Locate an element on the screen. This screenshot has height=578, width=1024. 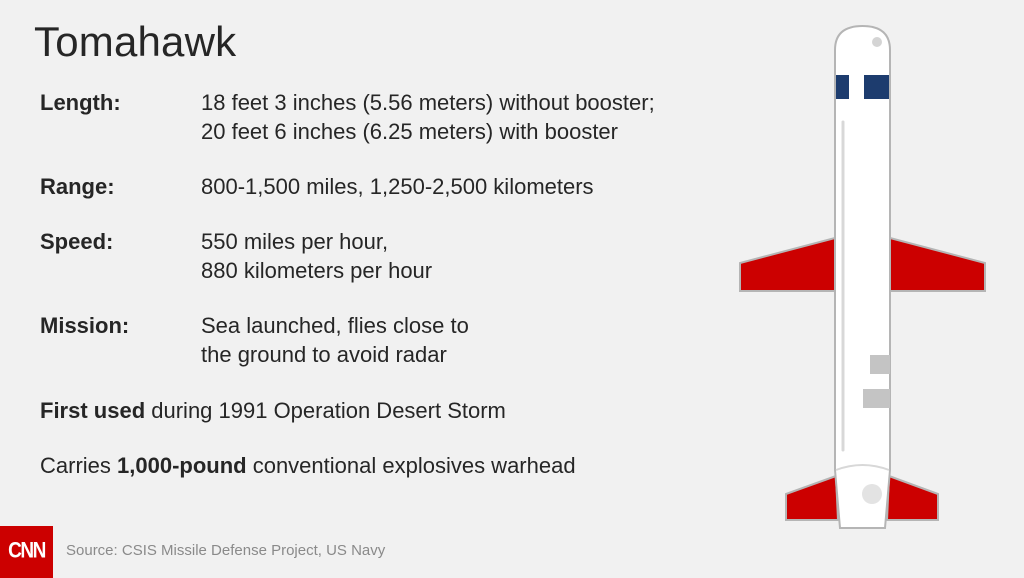
left-tail-fin is located at coordinates (812, 497).